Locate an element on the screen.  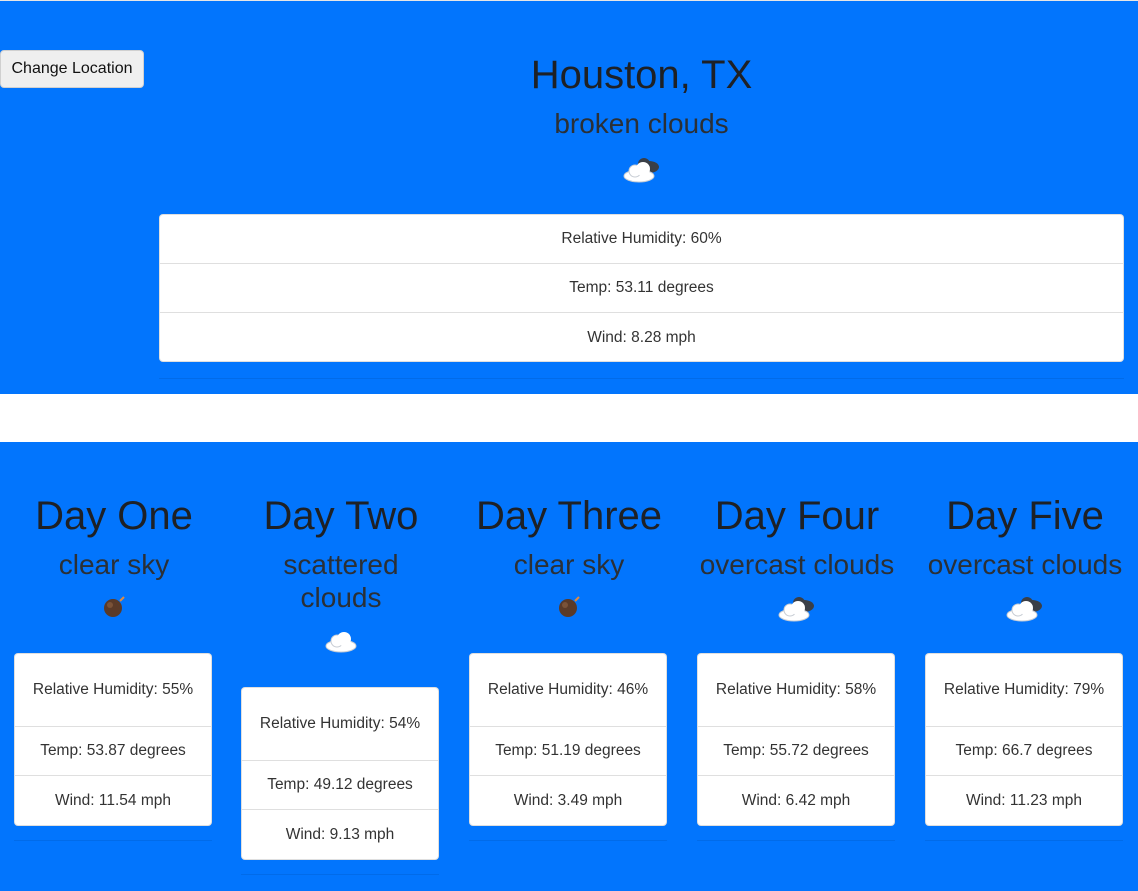
day-temp: Temp: 66.7 degrees is located at coordinates (1024, 751).